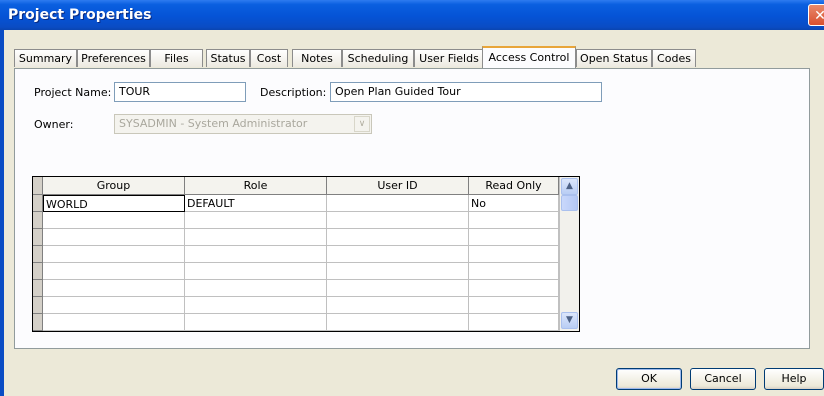 This screenshot has width=824, height=396. Describe the element at coordinates (398, 186) in the screenshot. I see `column-header-user-id: User ID` at that location.